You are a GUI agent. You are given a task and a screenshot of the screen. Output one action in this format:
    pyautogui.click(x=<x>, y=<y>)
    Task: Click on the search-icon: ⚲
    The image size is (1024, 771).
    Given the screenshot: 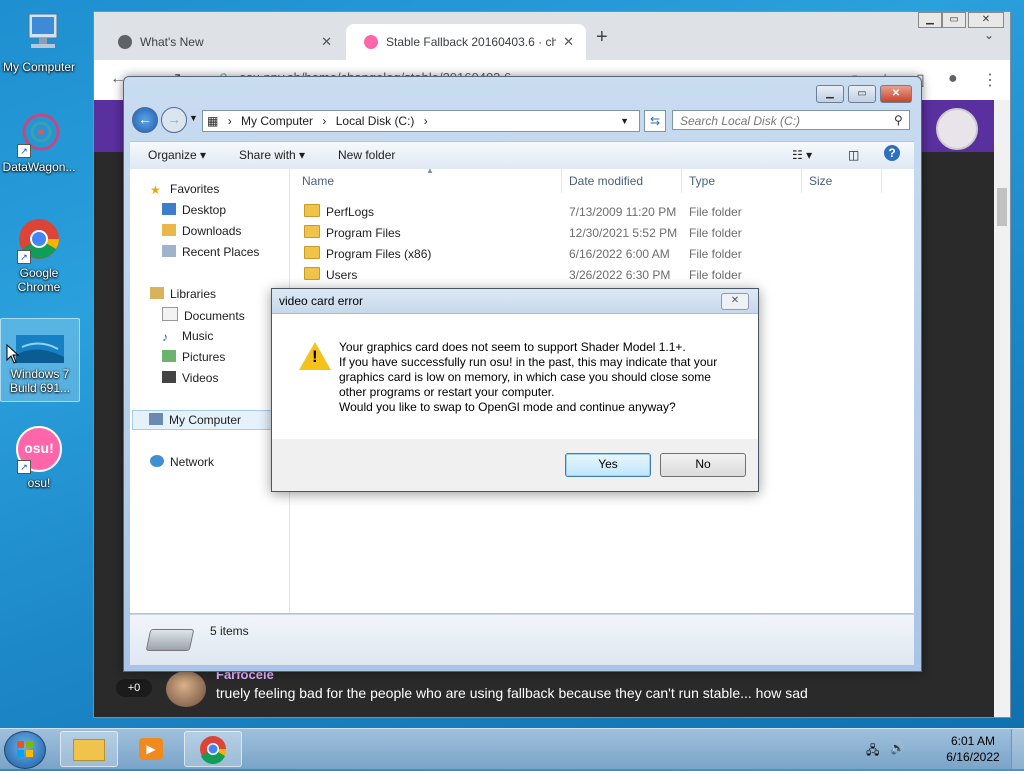 What is the action you would take?
    pyautogui.click(x=898, y=120)
    